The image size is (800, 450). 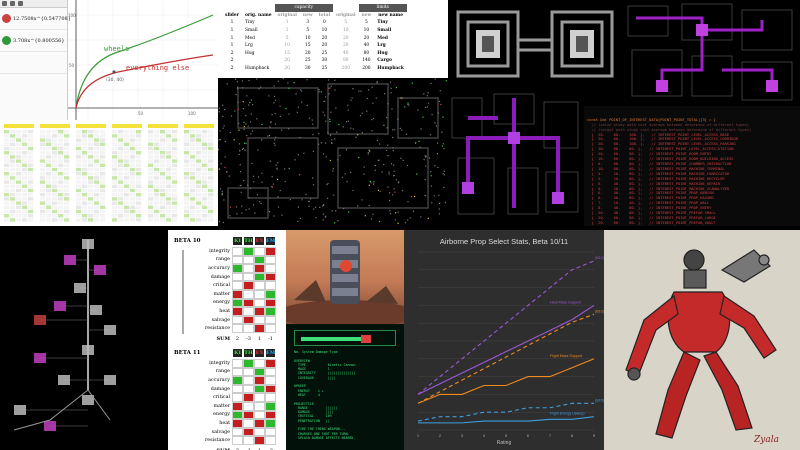 I want to click on y-tick-label: 50, so click(x=72, y=65).